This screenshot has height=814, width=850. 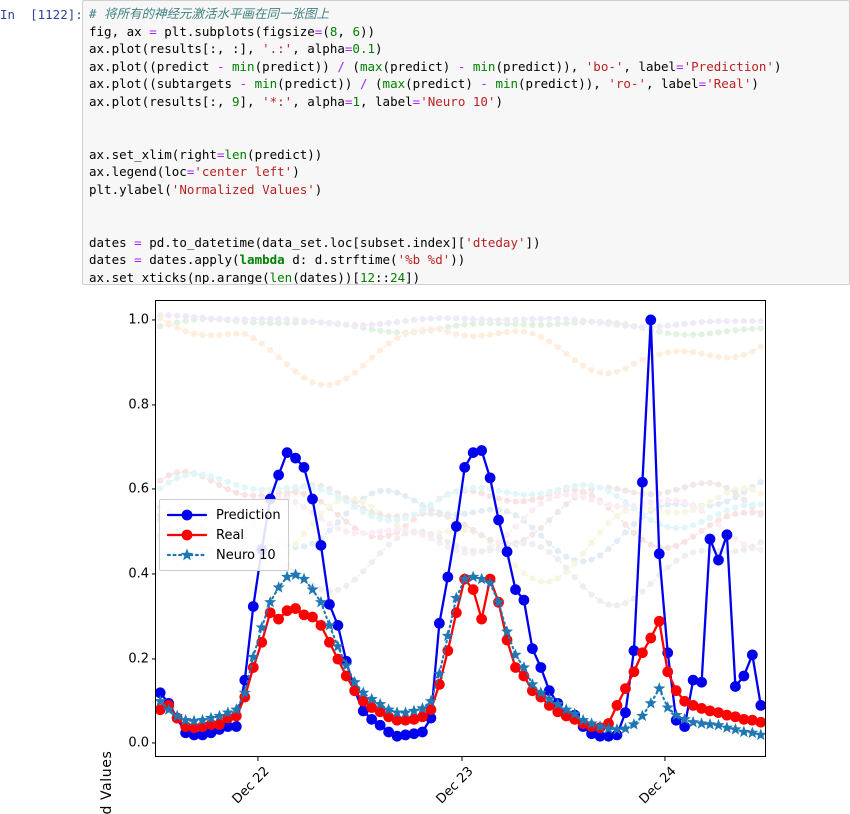 I want to click on legend-entry-label: Real, so click(x=230, y=535).